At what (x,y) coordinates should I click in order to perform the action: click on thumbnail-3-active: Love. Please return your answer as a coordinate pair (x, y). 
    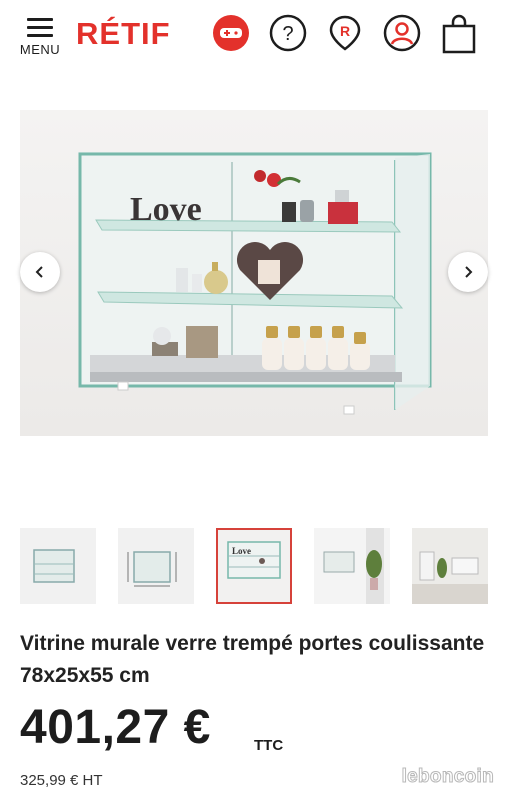
    Looking at the image, I should click on (254, 566).